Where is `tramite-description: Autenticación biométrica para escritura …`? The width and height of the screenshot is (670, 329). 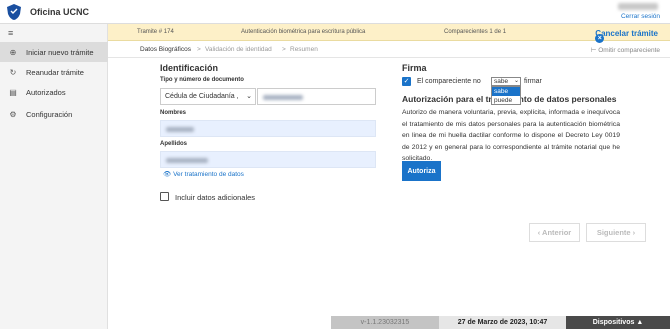 tramite-description: Autenticación biométrica para escritura … is located at coordinates (303, 32).